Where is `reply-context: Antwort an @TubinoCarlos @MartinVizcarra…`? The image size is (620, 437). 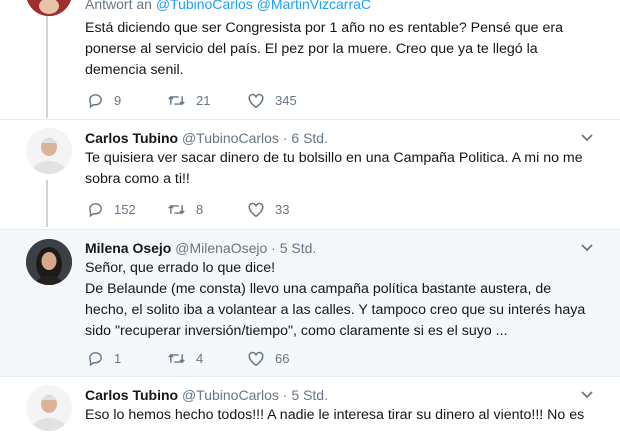
reply-context: Antwort an @TubinoCarlos @MartinVizcarra… is located at coordinates (228, 6).